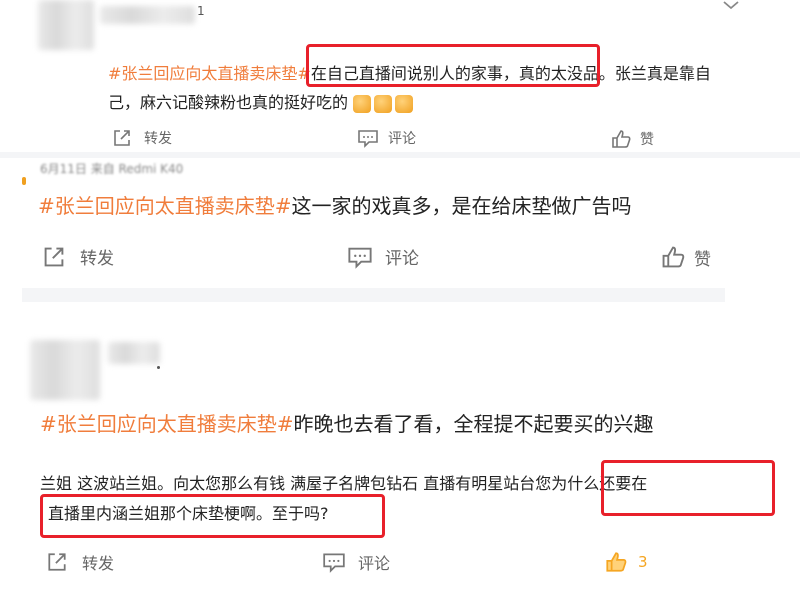  What do you see at coordinates (654, 73) in the screenshot?
I see `post-text-rest: 。张兰真是靠自` at bounding box center [654, 73].